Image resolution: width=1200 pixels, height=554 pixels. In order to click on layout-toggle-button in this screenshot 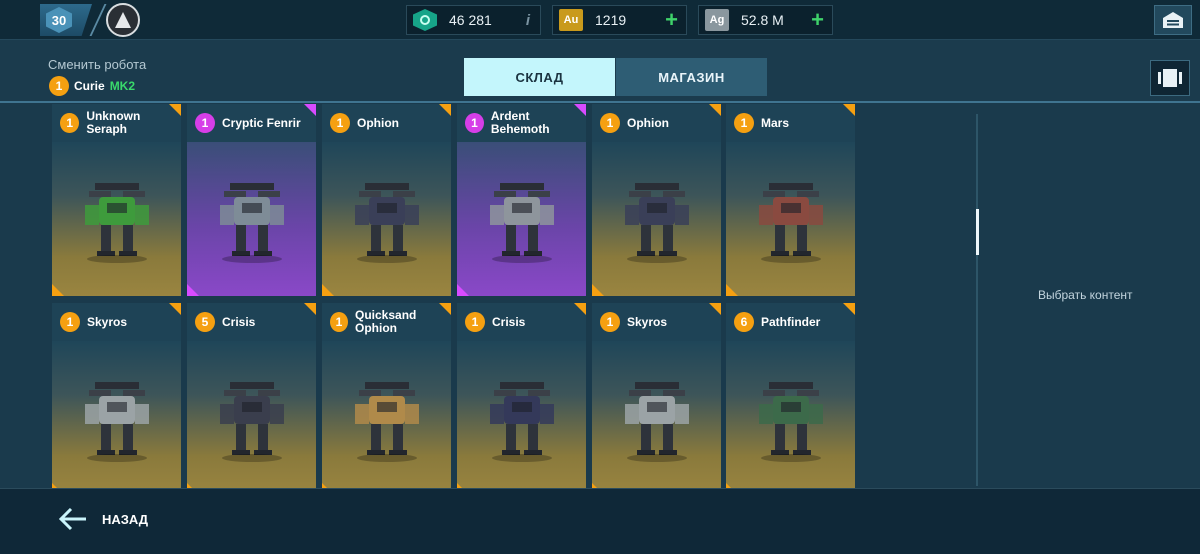, I will do `click(1170, 78)`.